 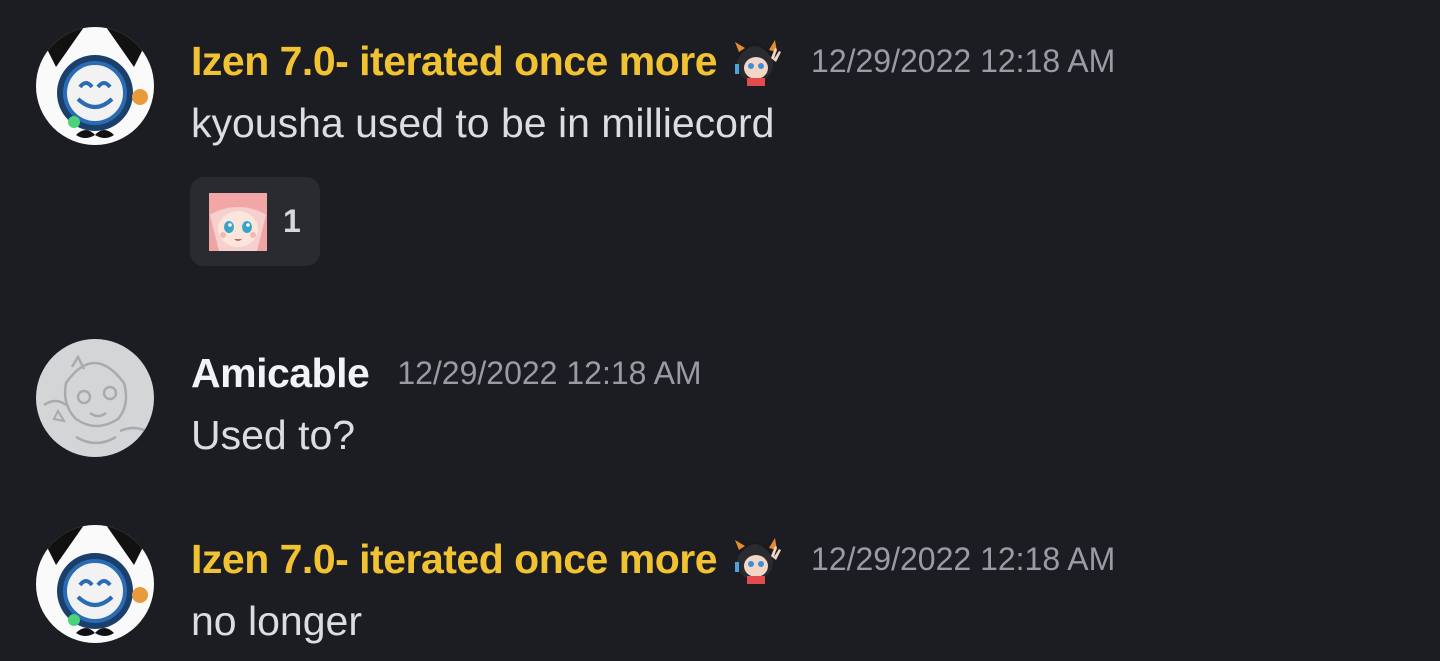 I want to click on message-content: Used to?, so click(x=273, y=435).